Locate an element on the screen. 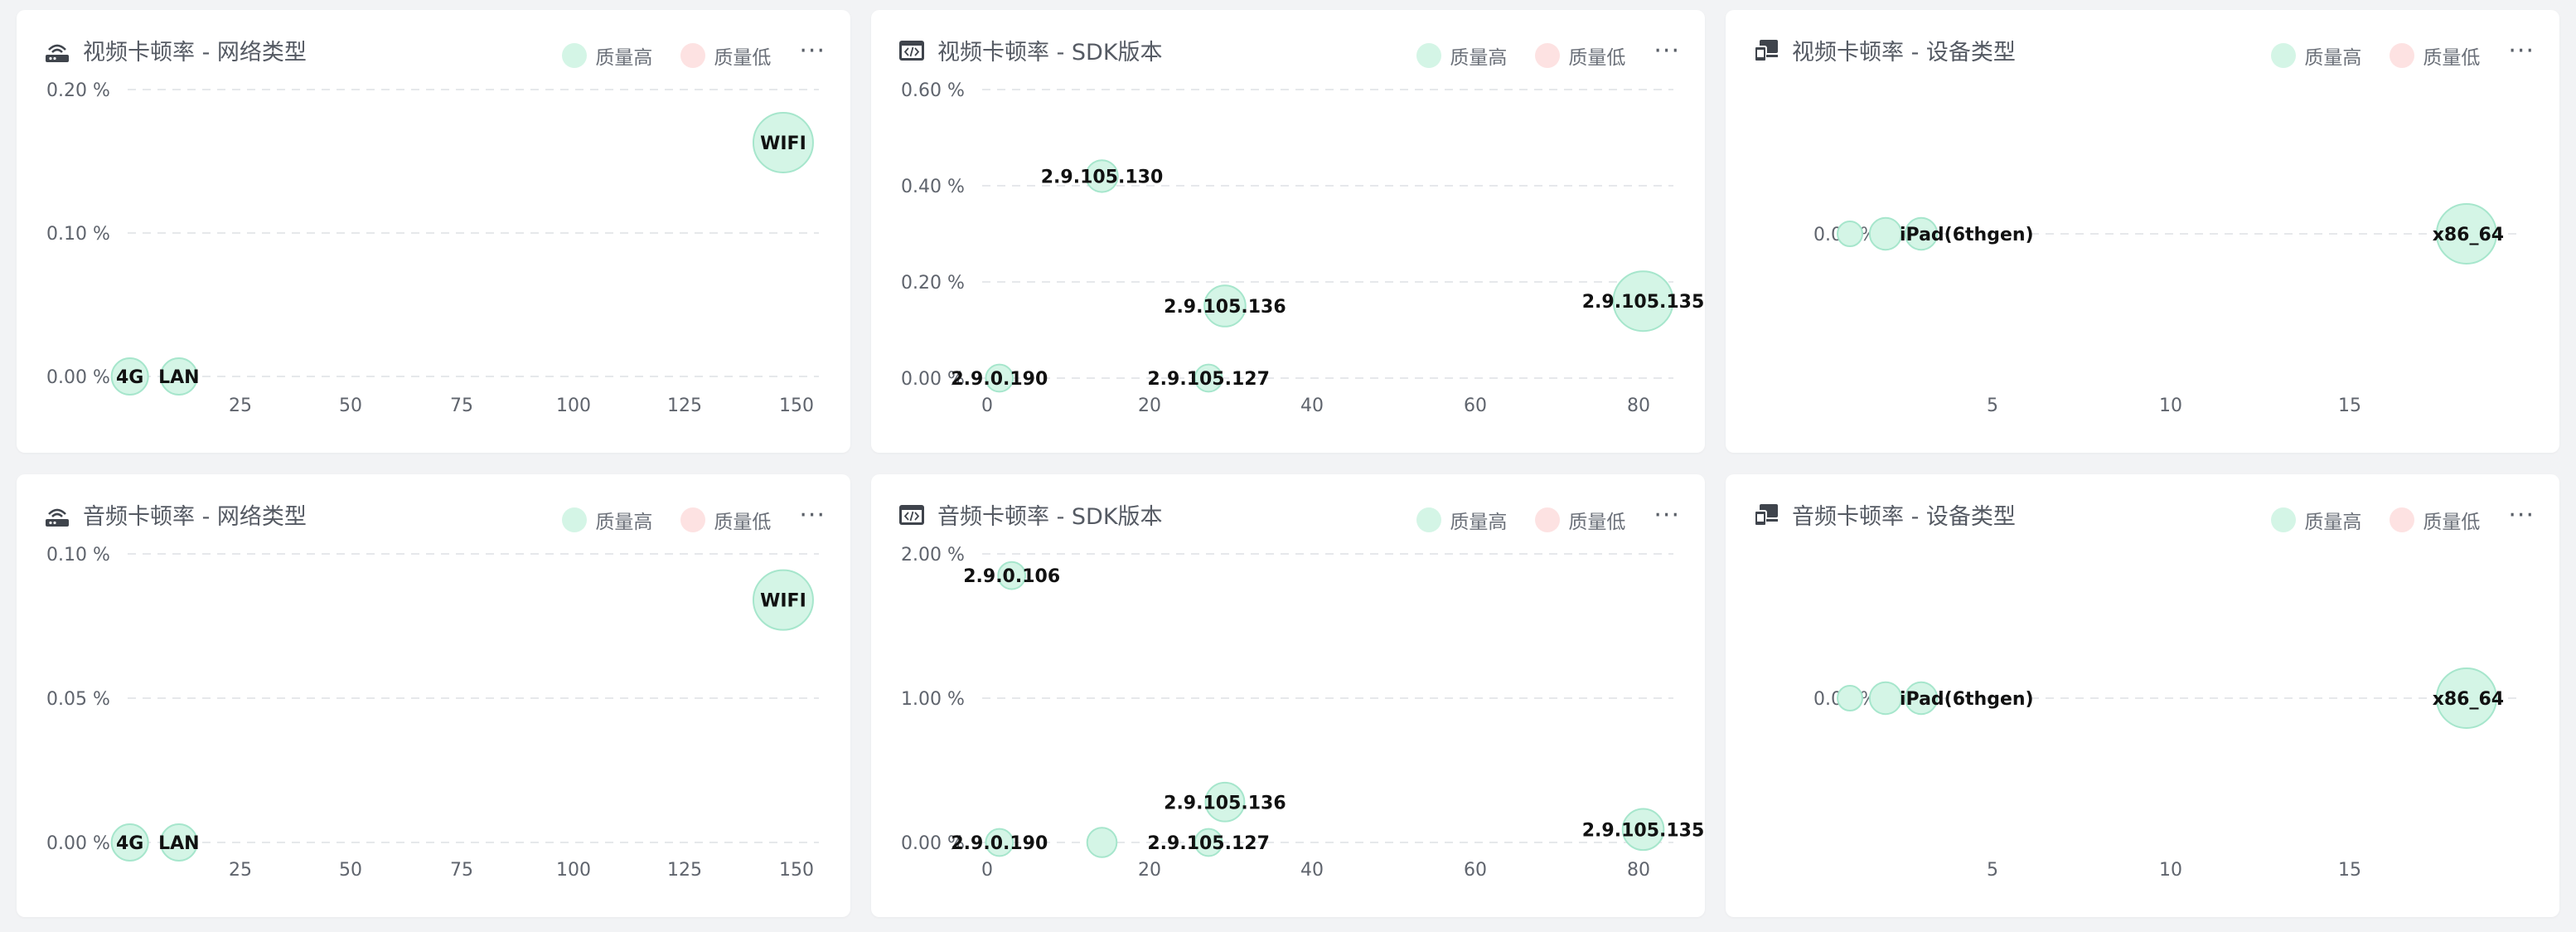 The height and width of the screenshot is (932, 2576). y-tick-label: 0.05 % is located at coordinates (78, 699).